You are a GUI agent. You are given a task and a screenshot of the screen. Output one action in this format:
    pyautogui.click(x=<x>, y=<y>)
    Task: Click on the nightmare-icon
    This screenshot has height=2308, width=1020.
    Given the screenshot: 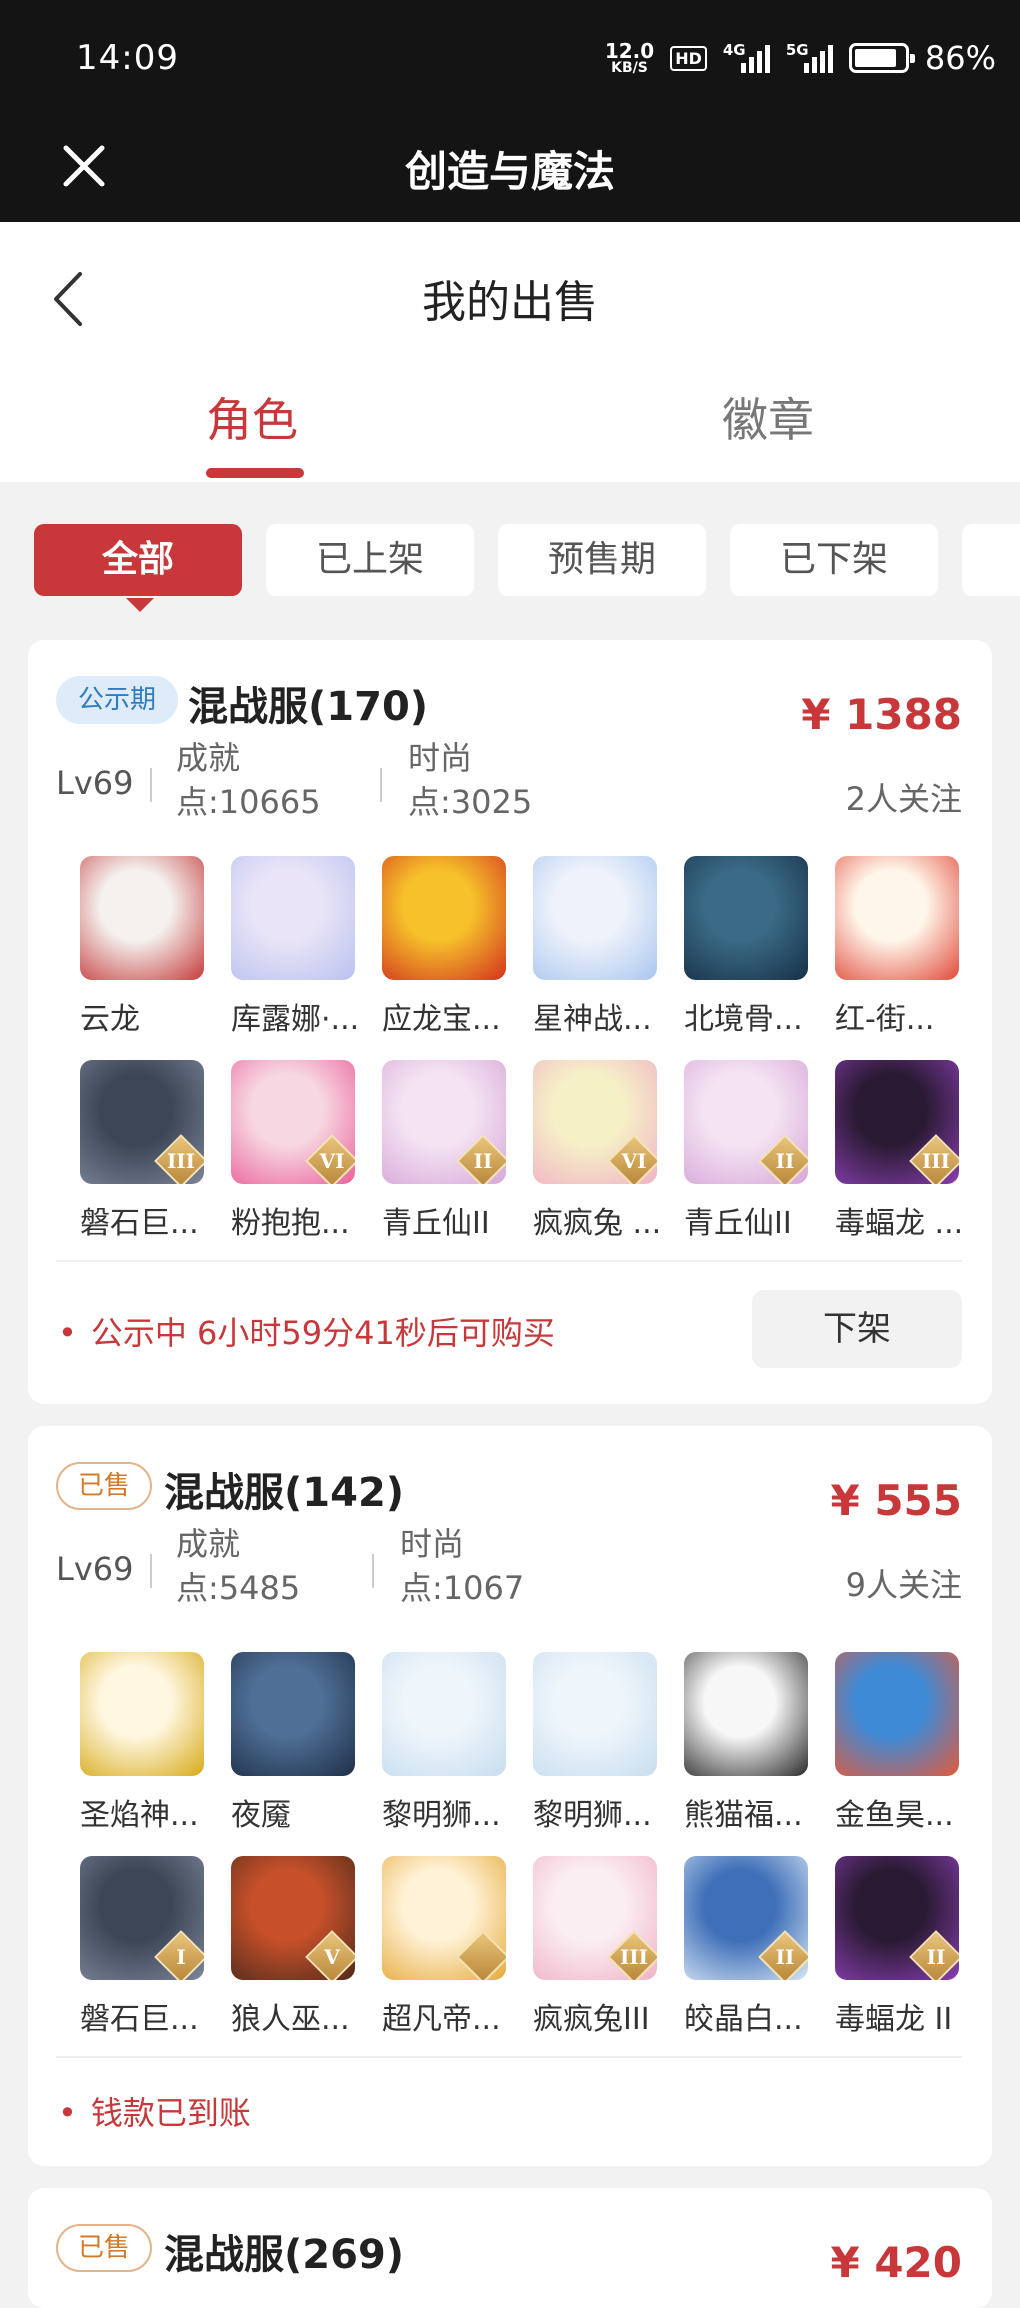 What is the action you would take?
    pyautogui.click(x=293, y=1714)
    